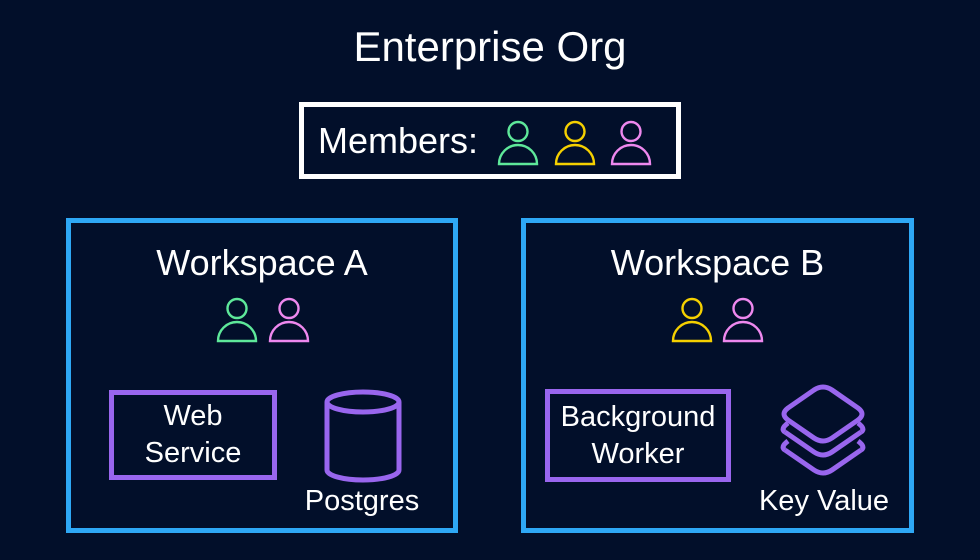 The width and height of the screenshot is (980, 560). I want to click on service-label-line2: Service, so click(193, 453).